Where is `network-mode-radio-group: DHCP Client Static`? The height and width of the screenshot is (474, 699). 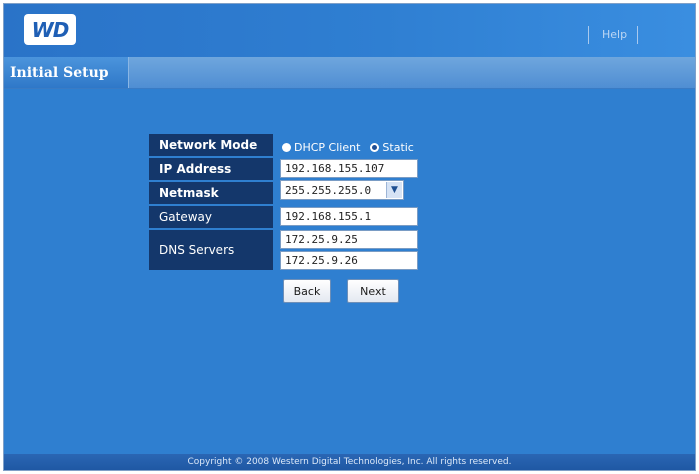
network-mode-radio-group: DHCP Client Static is located at coordinates (353, 147).